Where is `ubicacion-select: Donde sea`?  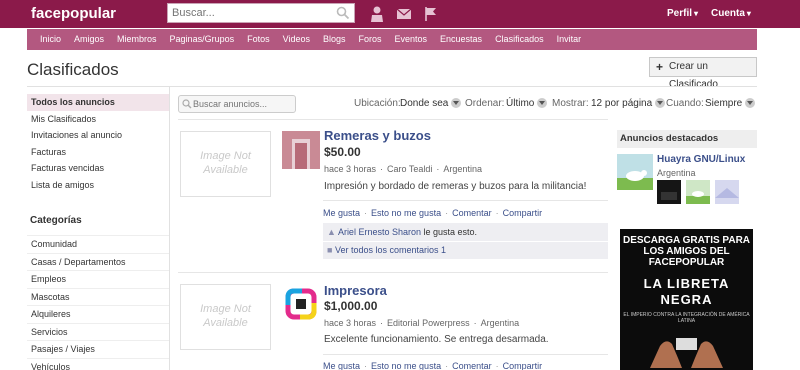 ubicacion-select: Donde sea is located at coordinates (431, 103).